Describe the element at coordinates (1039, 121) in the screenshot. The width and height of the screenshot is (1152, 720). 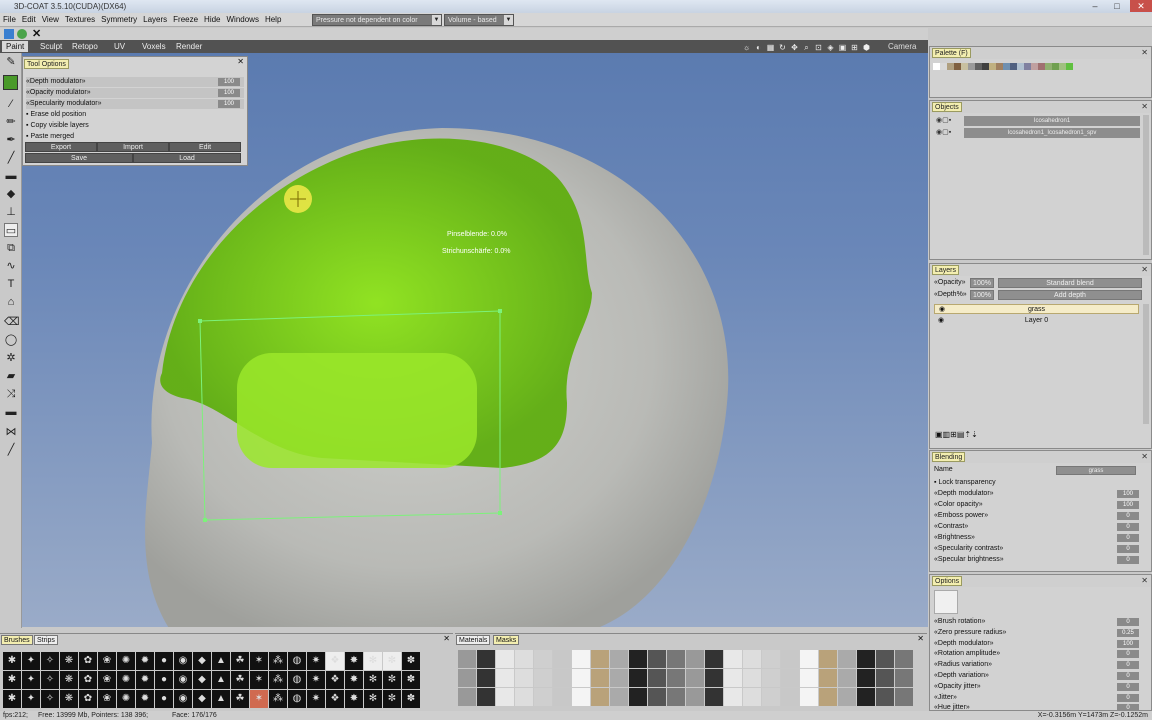
I see `object-item: ◉▢▪ Icosahedron1` at that location.